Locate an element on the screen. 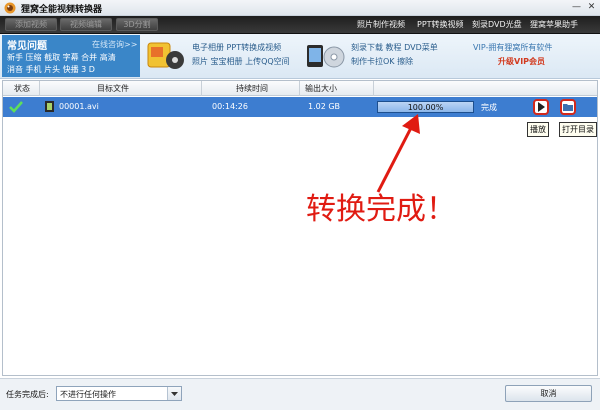 Image resolution: width=600 pixels, height=410 pixels. header-target-file: 目标文件 is located at coordinates (113, 88).